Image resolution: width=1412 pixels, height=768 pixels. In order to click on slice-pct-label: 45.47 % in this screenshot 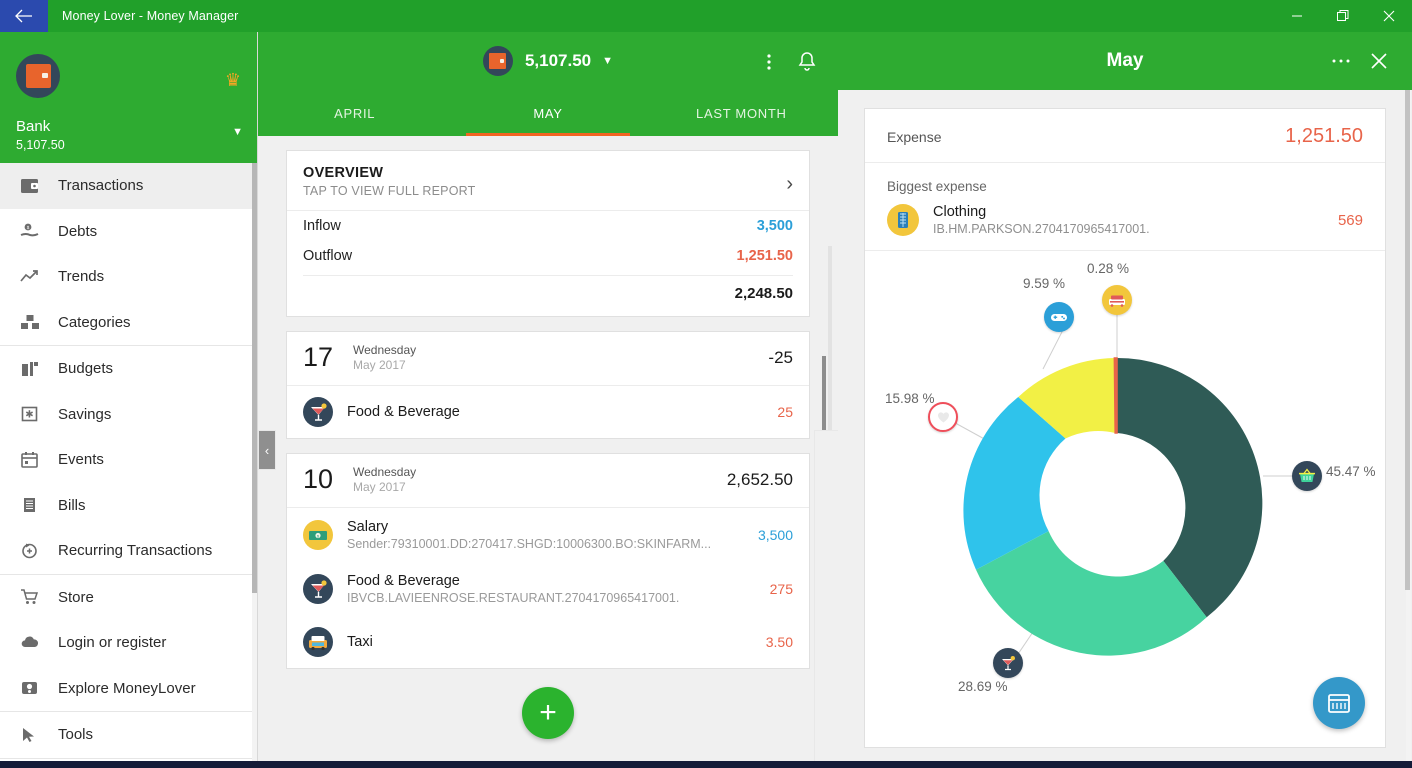, I will do `click(1351, 471)`.